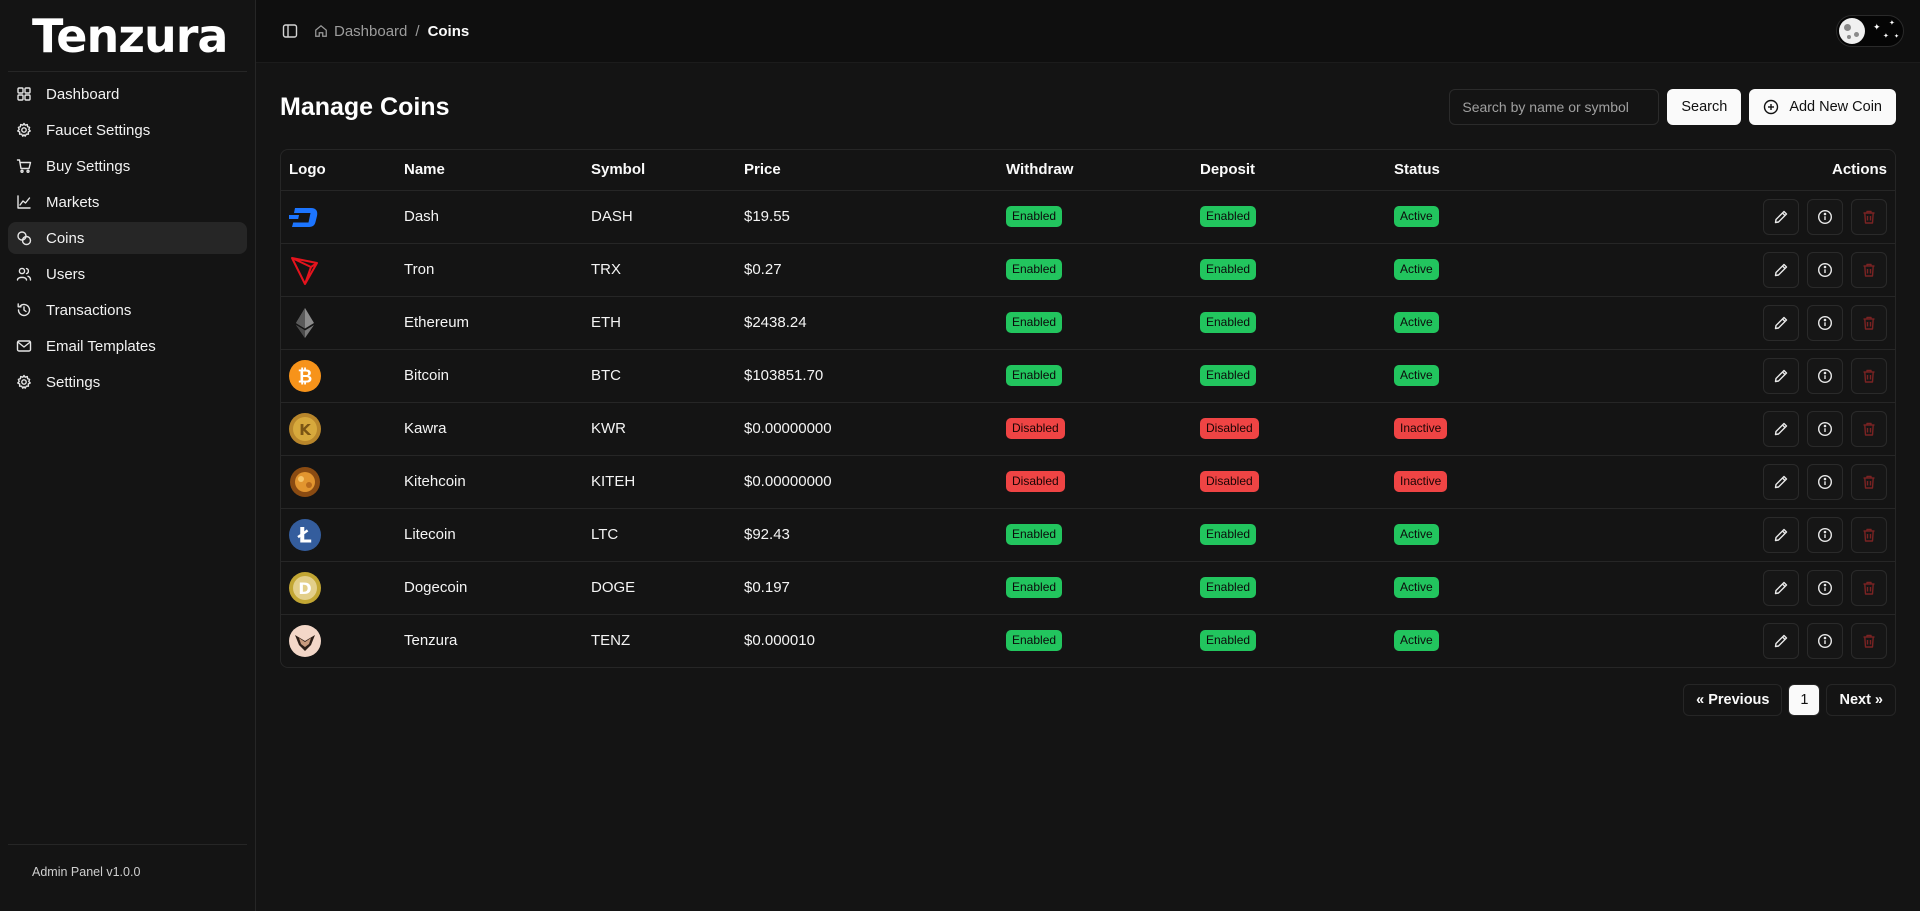  What do you see at coordinates (1088, 700) in the screenshot?
I see `pagination: « Previous 1 Next »` at bounding box center [1088, 700].